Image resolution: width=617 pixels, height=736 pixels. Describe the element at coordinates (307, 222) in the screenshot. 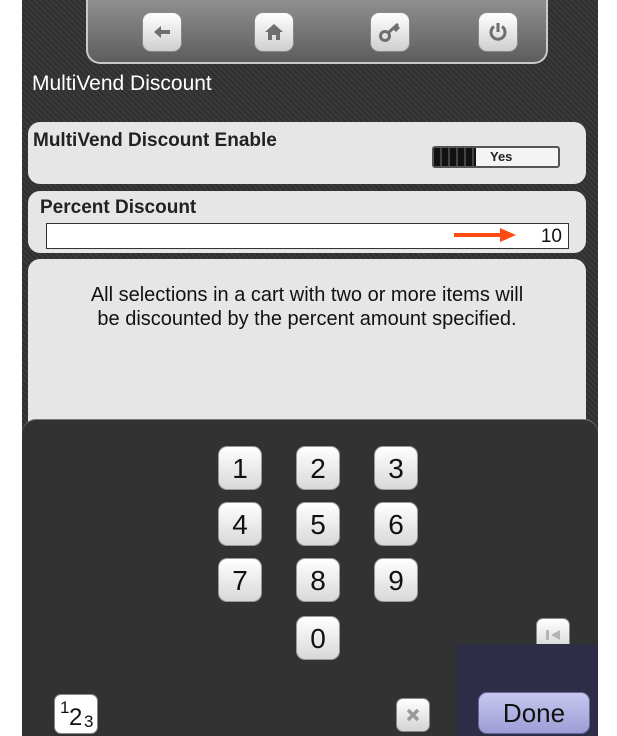

I see `percent-setting-panel: Percent Discount 10` at that location.